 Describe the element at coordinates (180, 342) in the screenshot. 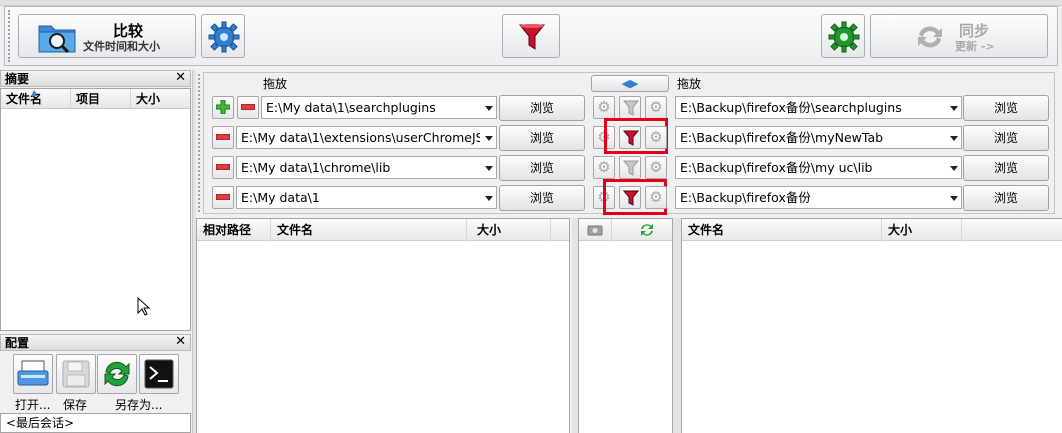

I see `config-close-icon: ✕` at that location.